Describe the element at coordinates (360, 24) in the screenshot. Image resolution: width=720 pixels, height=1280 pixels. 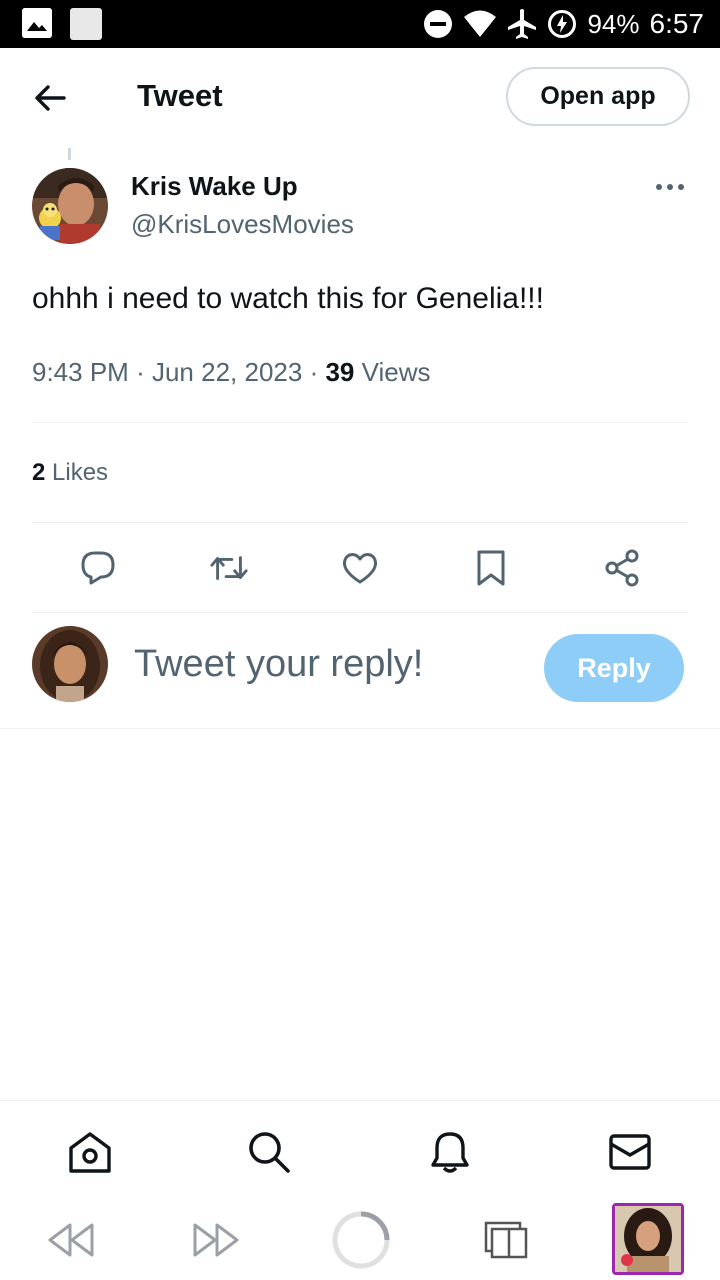
I see `status-bar: 94% 6:57` at that location.